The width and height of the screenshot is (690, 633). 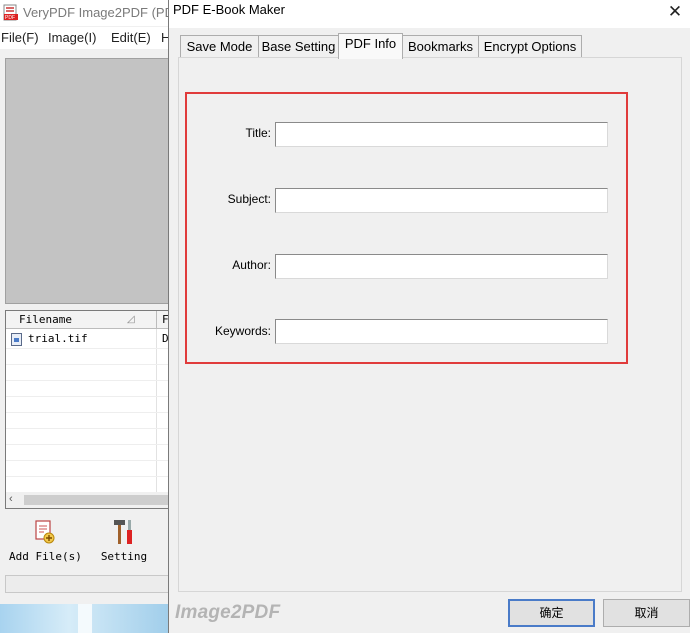 What do you see at coordinates (441, 331) in the screenshot?
I see `keywords-field` at bounding box center [441, 331].